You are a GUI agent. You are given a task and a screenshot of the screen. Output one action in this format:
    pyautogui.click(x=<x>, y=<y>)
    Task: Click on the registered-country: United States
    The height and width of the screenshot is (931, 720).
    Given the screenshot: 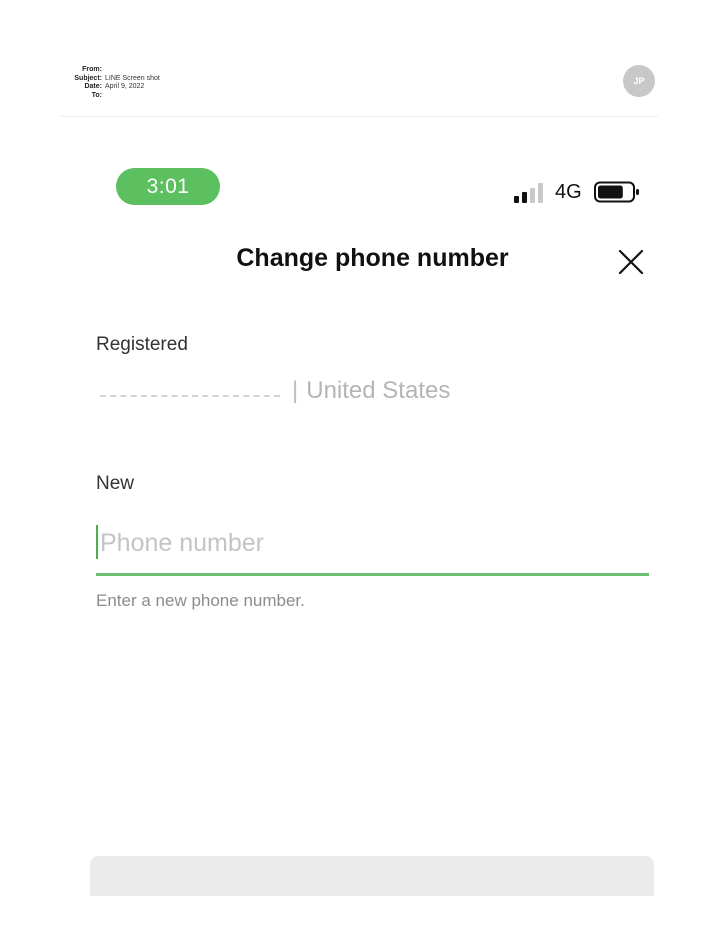 What is the action you would take?
    pyautogui.click(x=378, y=390)
    